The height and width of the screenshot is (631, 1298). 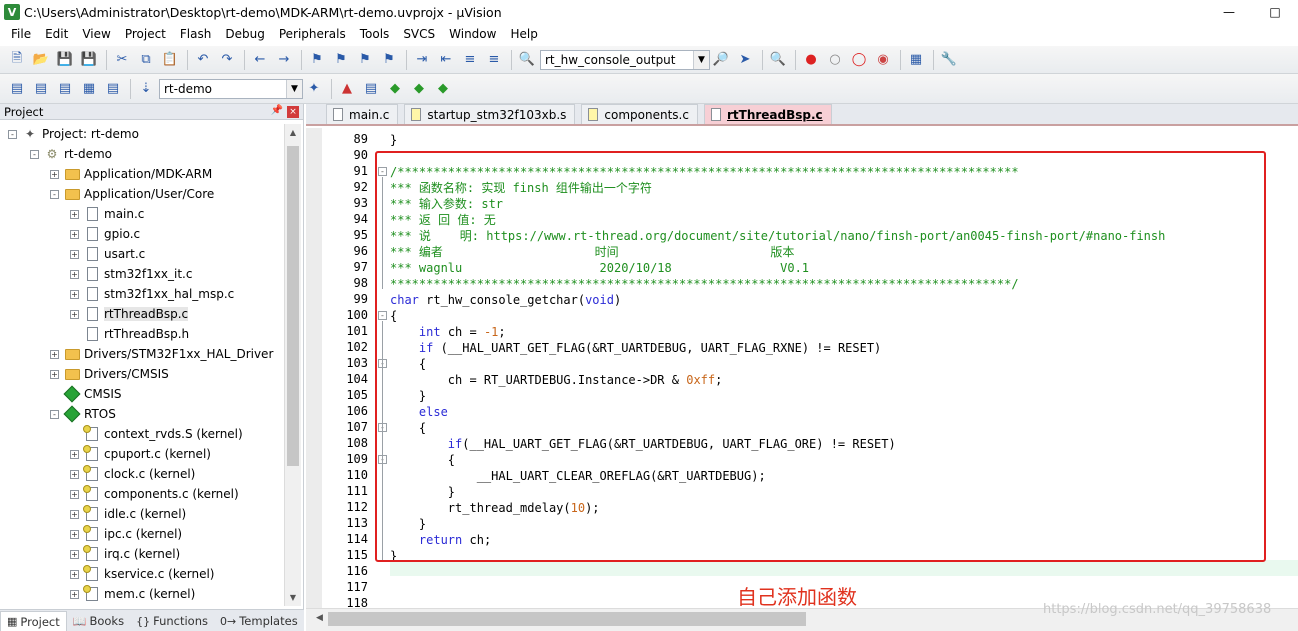 I want to click on editor-tab: startup_stm32f103xb.s, so click(x=490, y=114).